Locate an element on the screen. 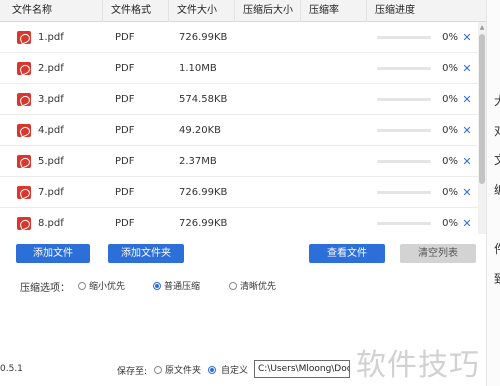 This screenshot has width=500, height=386. file-name: 8.pdf is located at coordinates (51, 223).